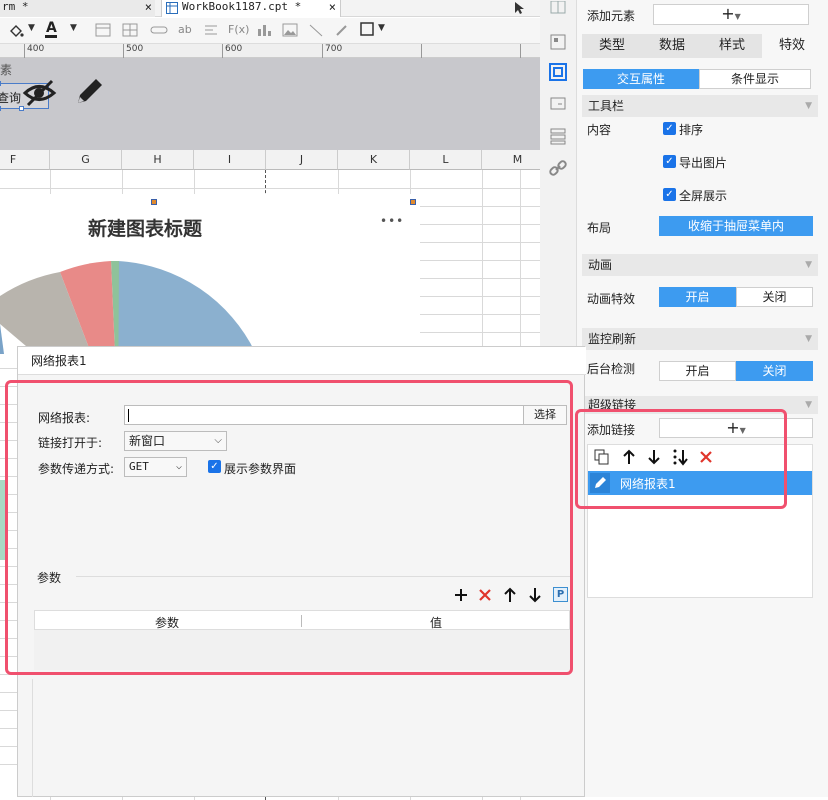 The image size is (828, 800). I want to click on formula-icon: F(x), so click(238, 31).